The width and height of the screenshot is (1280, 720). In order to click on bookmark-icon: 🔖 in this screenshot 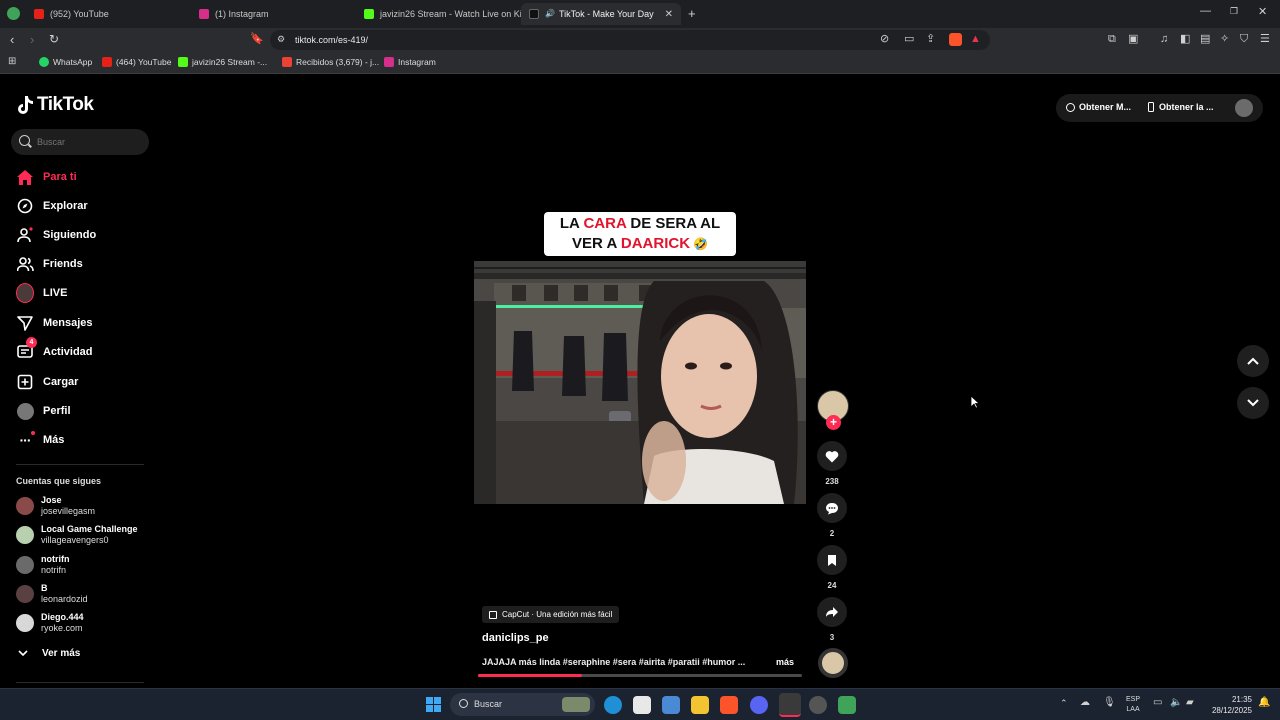, I will do `click(257, 39)`.